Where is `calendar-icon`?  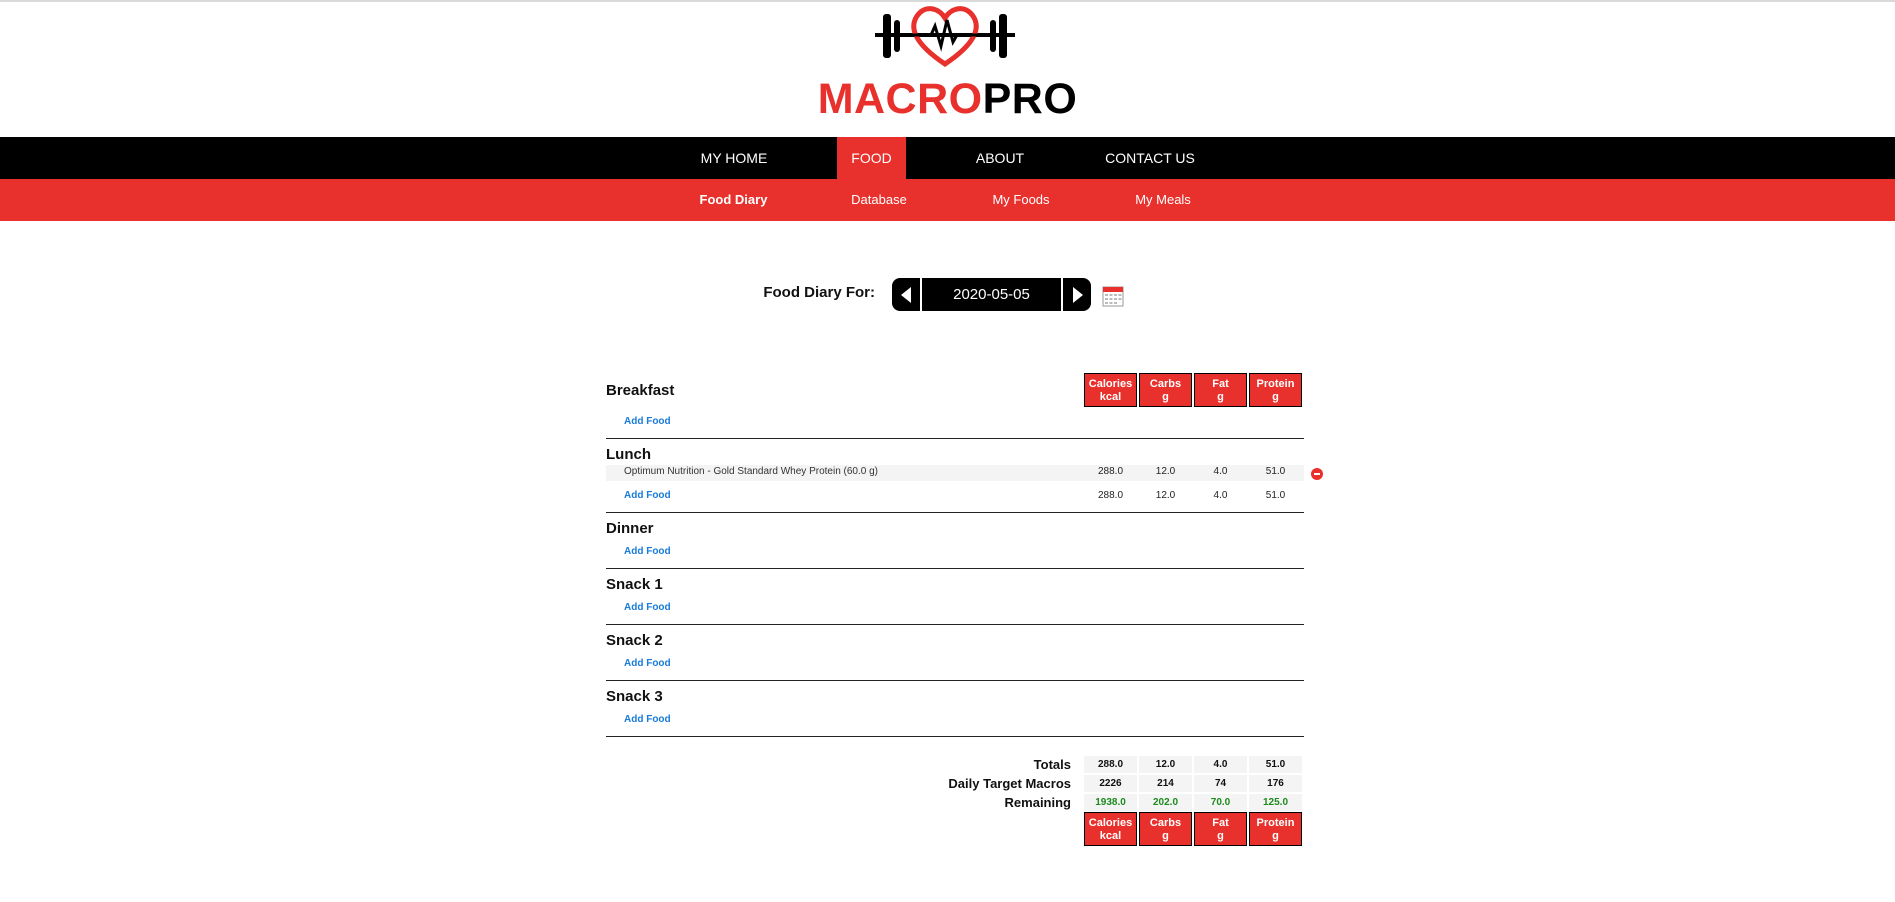
calendar-icon is located at coordinates (1113, 296).